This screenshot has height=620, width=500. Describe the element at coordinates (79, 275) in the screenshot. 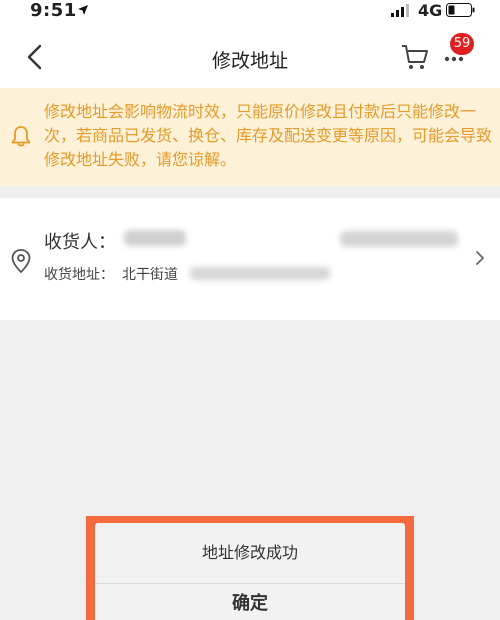

I see `address-label: 收货地址：` at that location.